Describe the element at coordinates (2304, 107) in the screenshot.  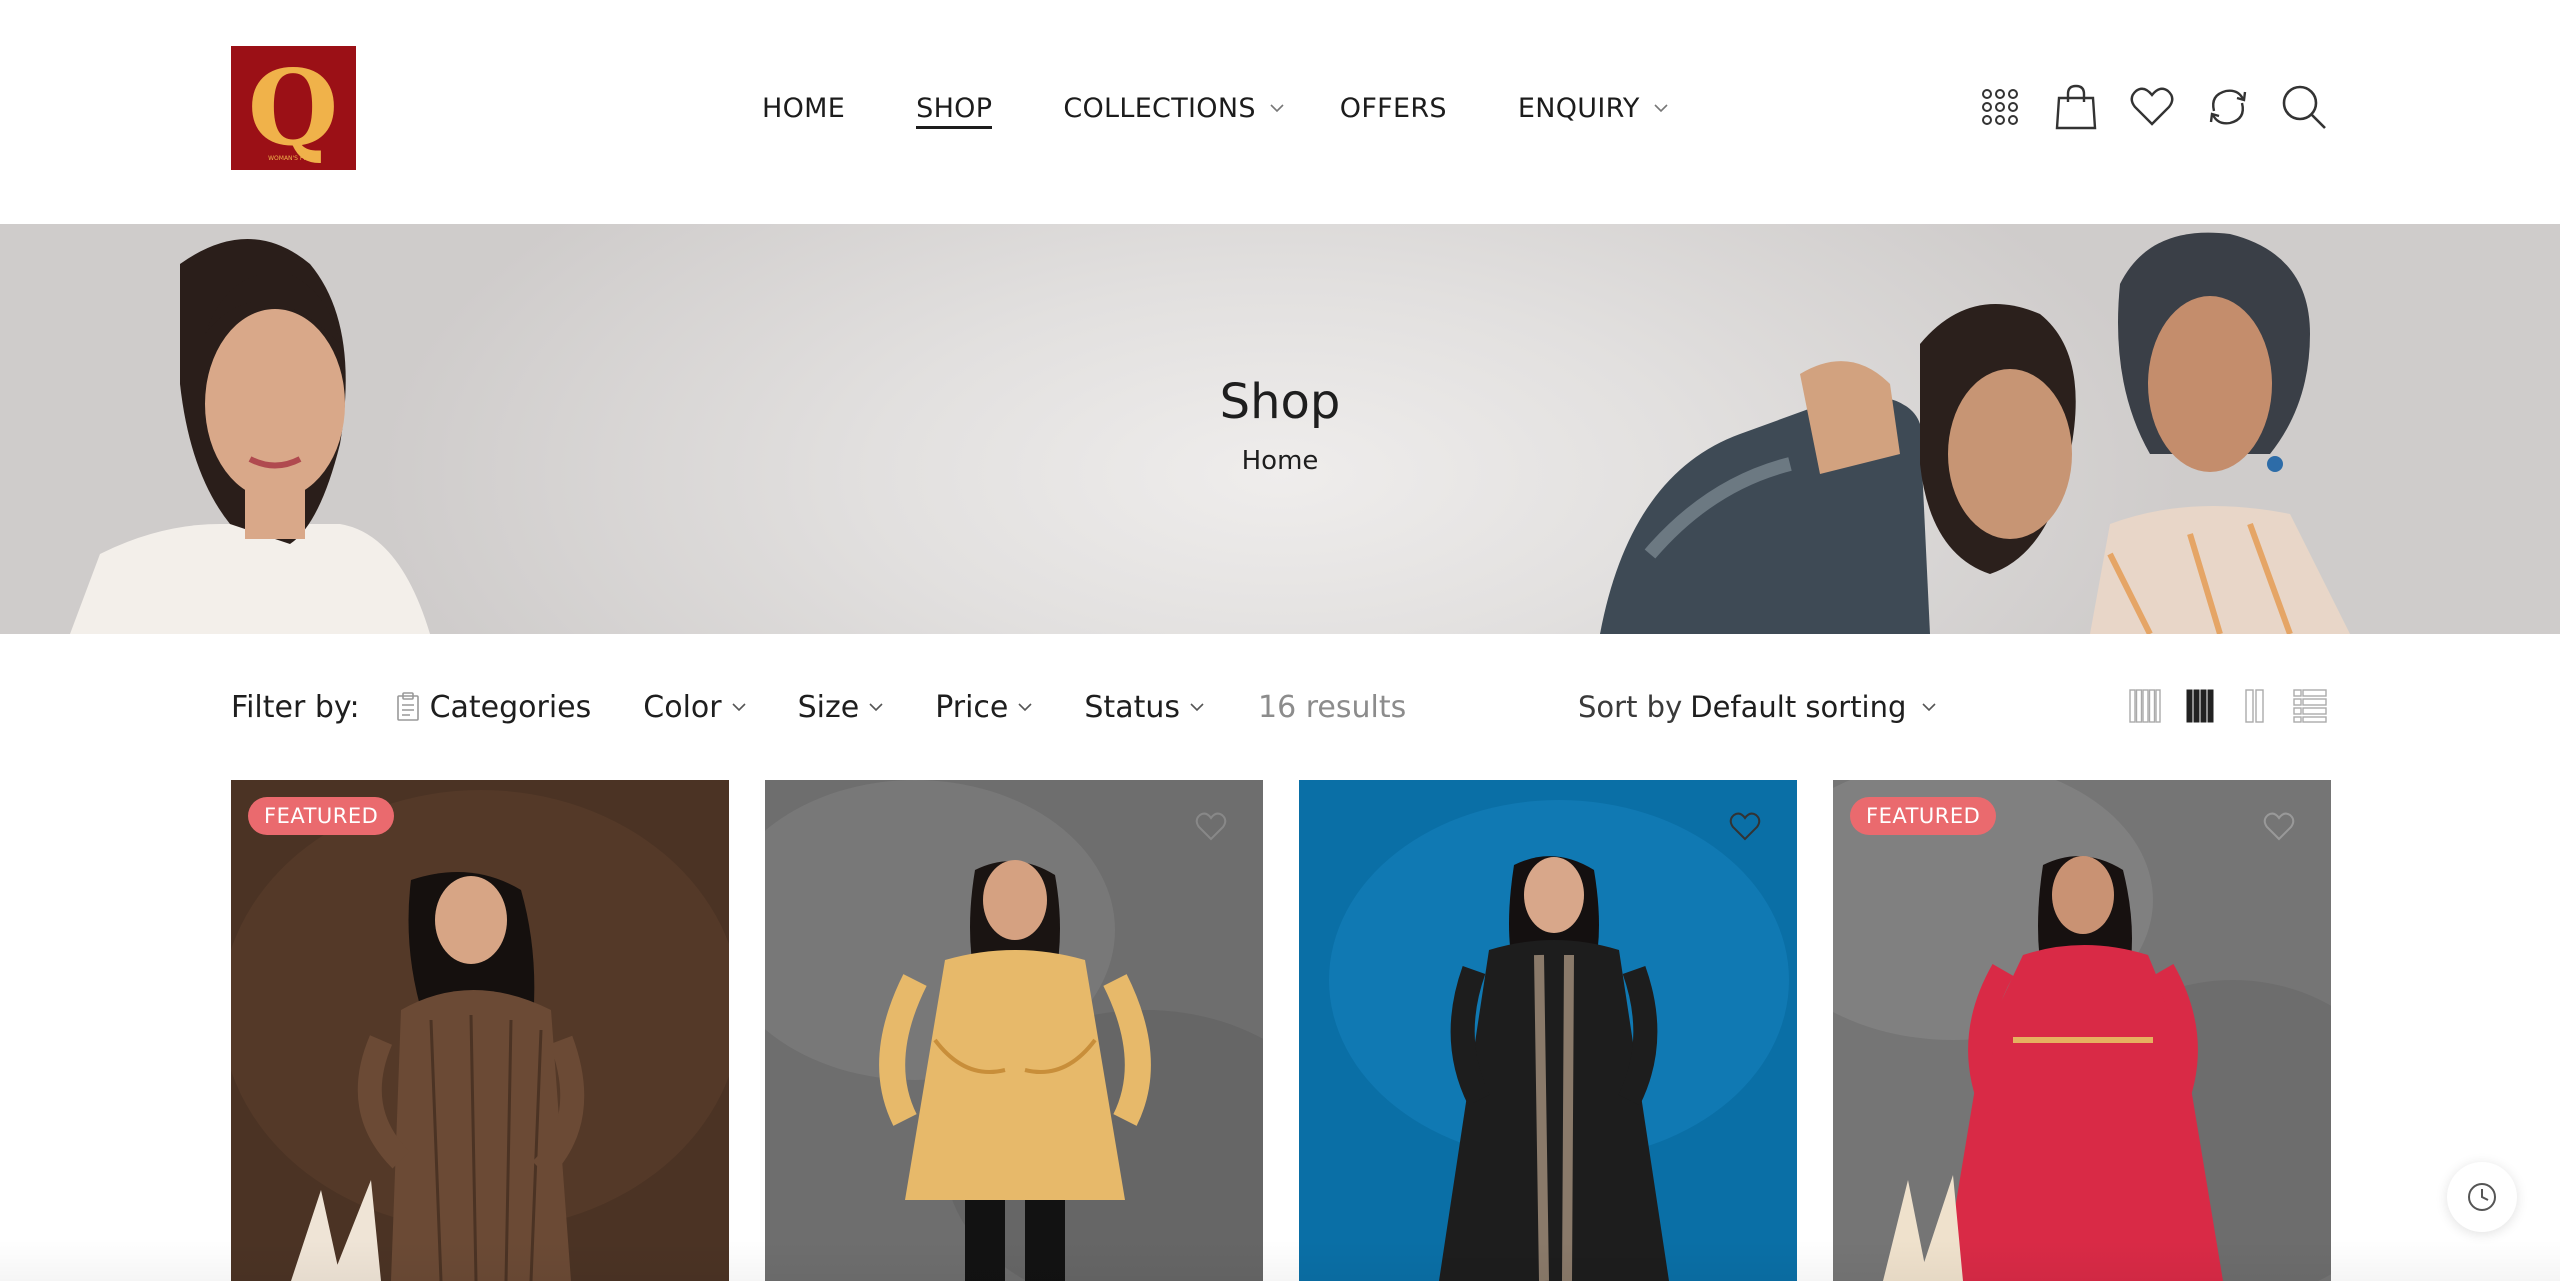
I see `search-icon` at that location.